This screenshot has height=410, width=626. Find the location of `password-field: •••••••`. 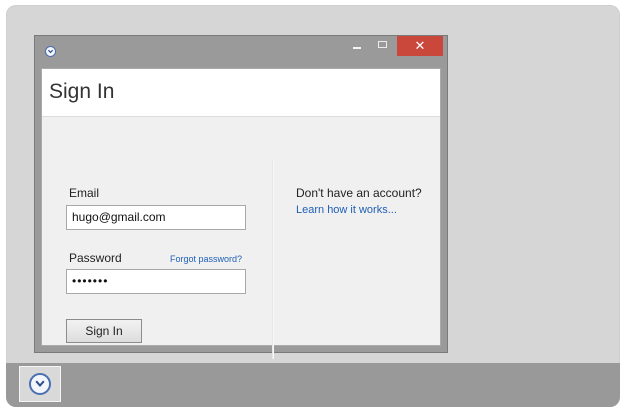

password-field: ••••••• is located at coordinates (156, 281).